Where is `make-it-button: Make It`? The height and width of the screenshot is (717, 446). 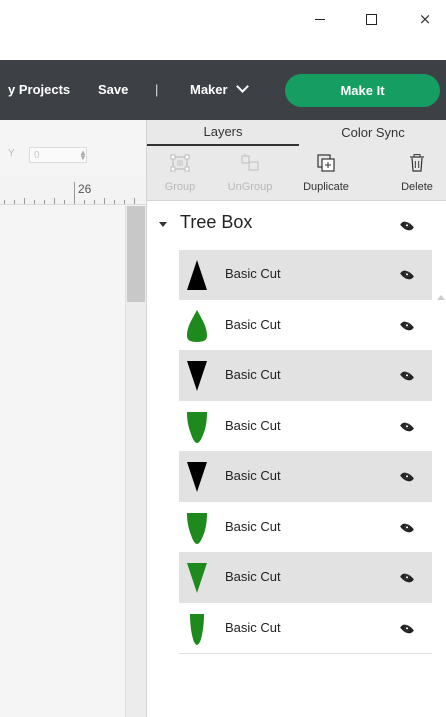 make-it-button: Make It is located at coordinates (362, 90).